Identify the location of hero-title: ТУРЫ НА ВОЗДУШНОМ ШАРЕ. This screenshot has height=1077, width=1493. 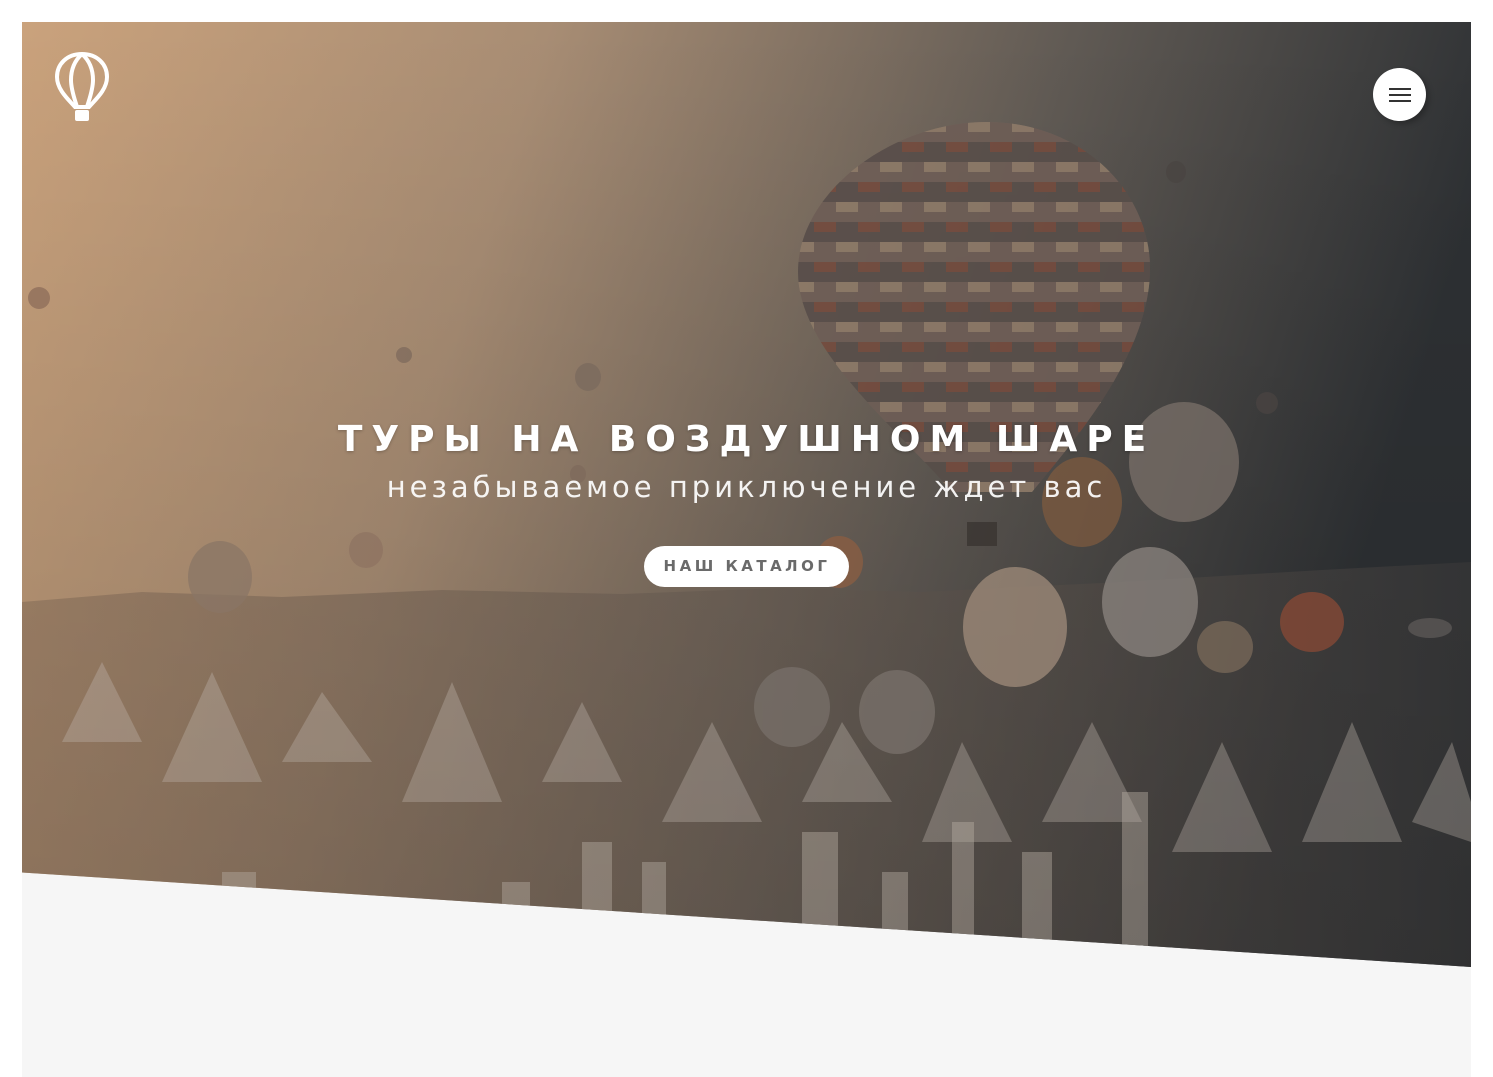
(746, 439).